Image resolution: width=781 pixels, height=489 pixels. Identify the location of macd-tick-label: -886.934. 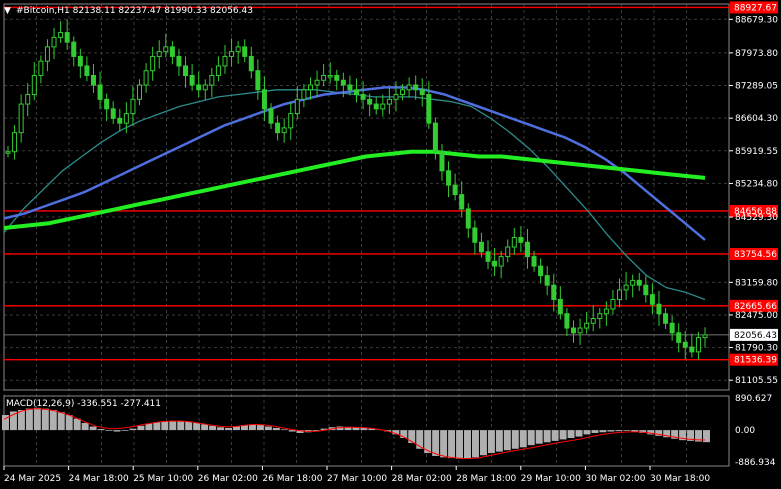
(755, 463).